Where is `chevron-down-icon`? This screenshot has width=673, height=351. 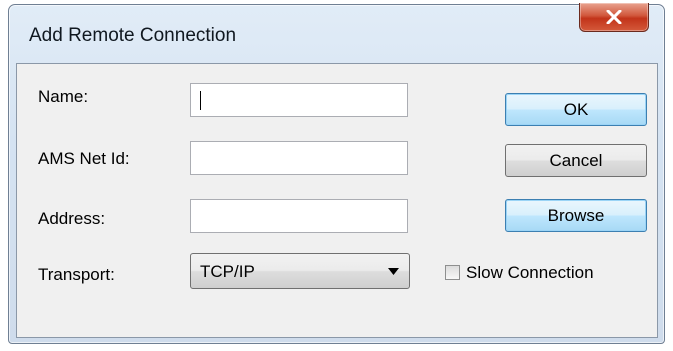 chevron-down-icon is located at coordinates (393, 271).